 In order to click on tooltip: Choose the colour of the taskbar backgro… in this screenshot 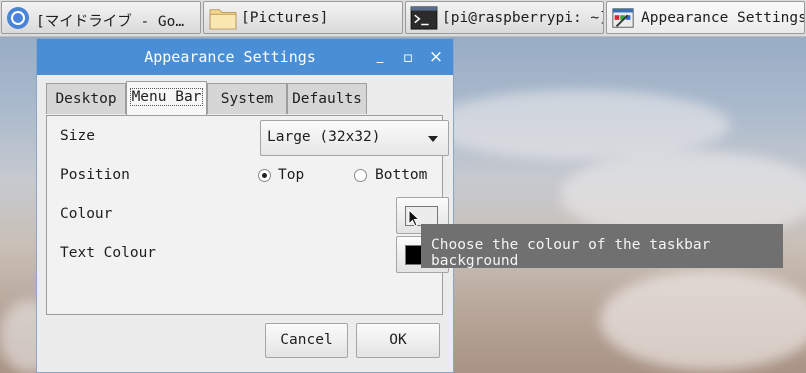, I will do `click(602, 246)`.